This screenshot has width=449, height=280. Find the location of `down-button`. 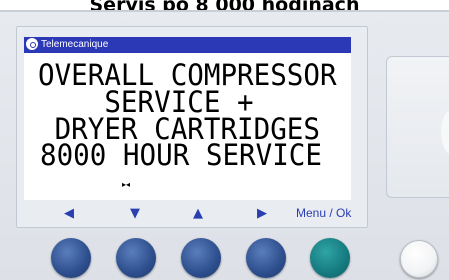

down-button is located at coordinates (136, 258).